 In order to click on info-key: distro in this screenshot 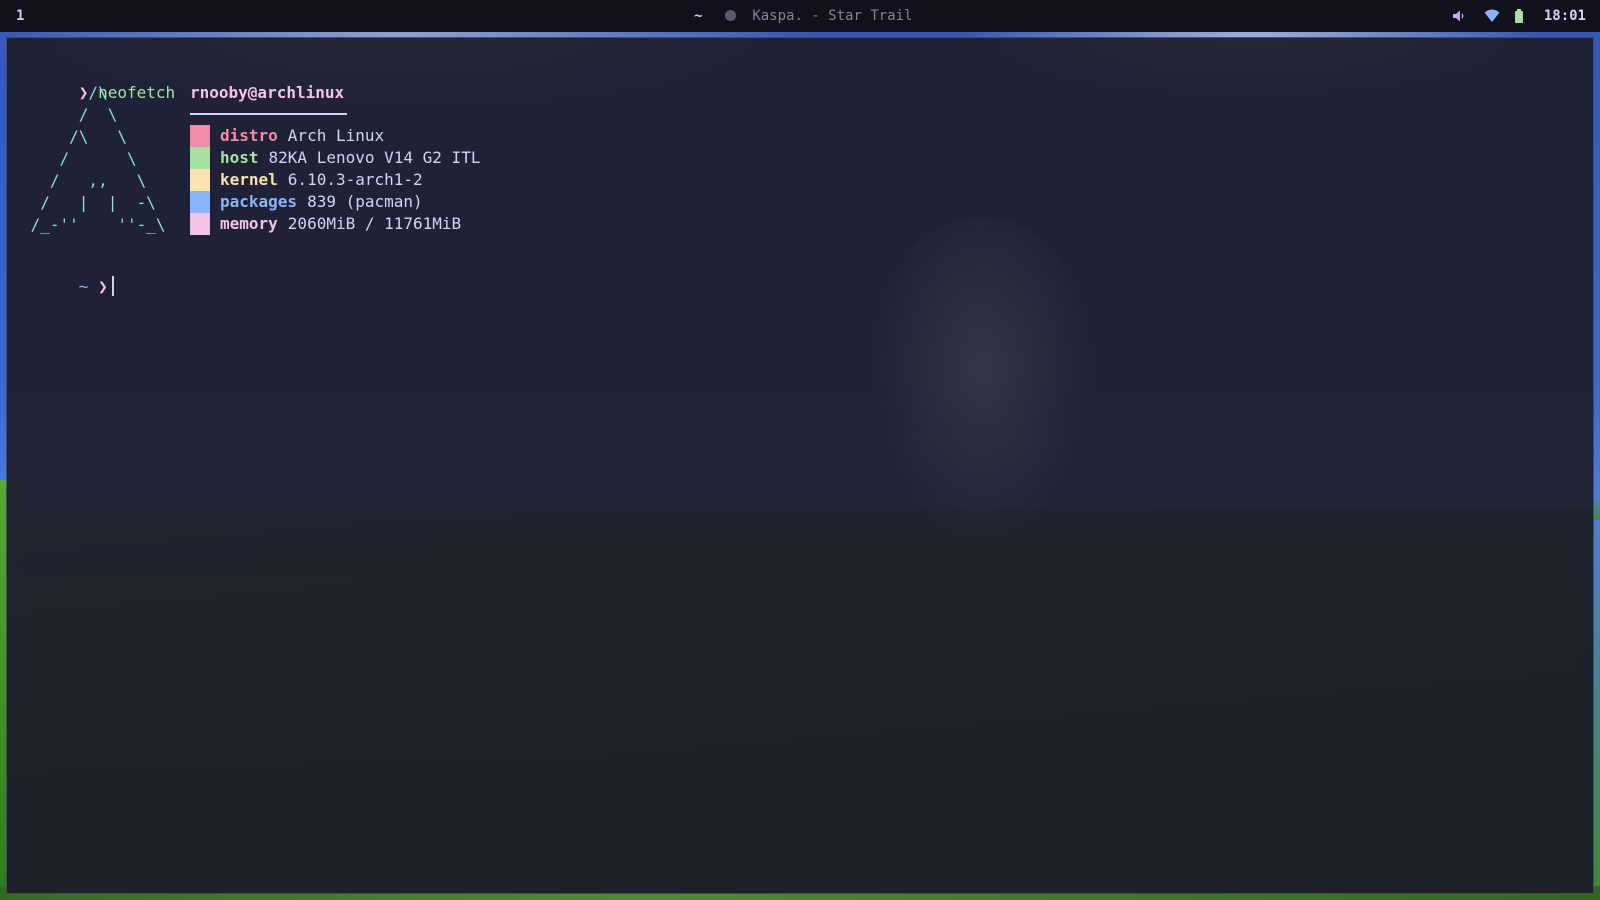, I will do `click(249, 135)`.